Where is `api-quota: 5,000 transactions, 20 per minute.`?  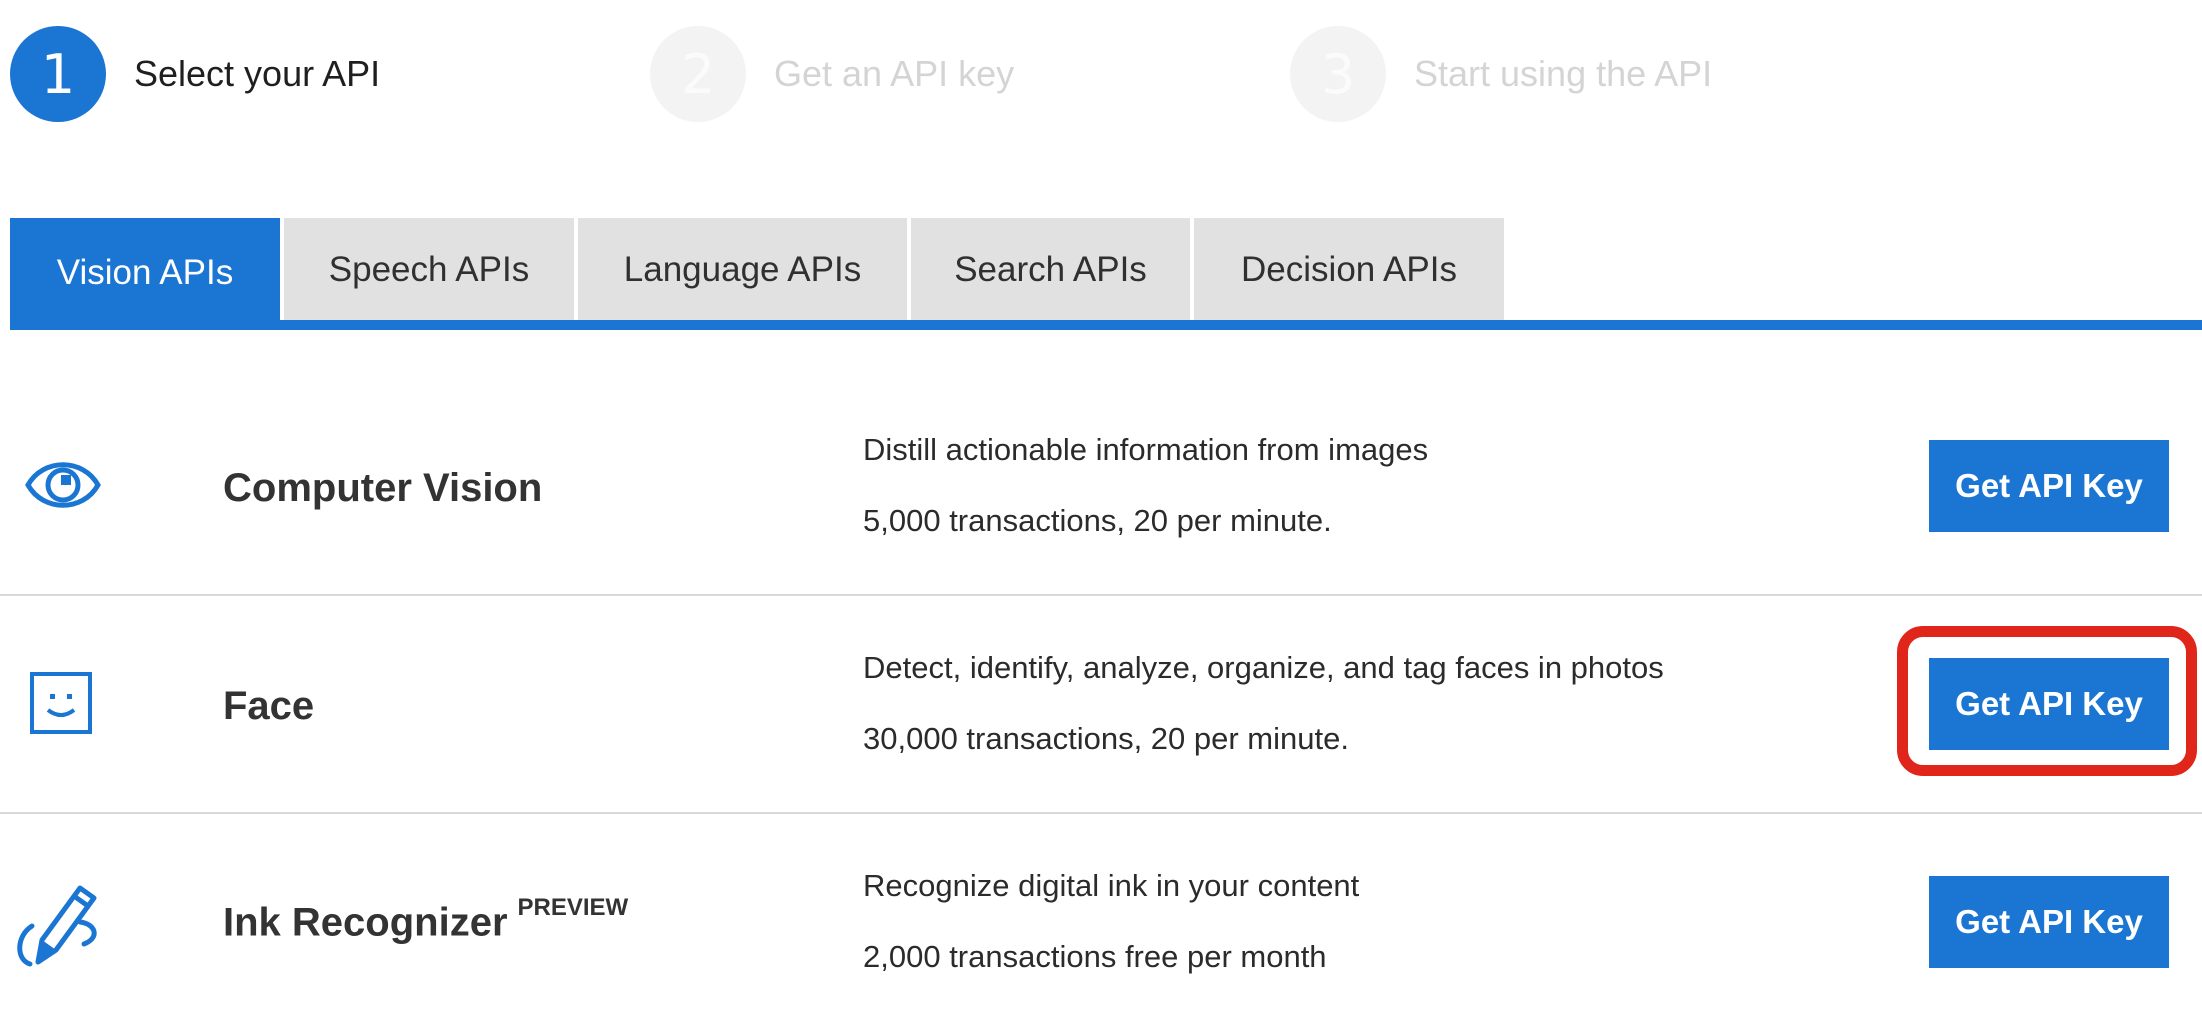 api-quota: 5,000 transactions, 20 per minute. is located at coordinates (1097, 520).